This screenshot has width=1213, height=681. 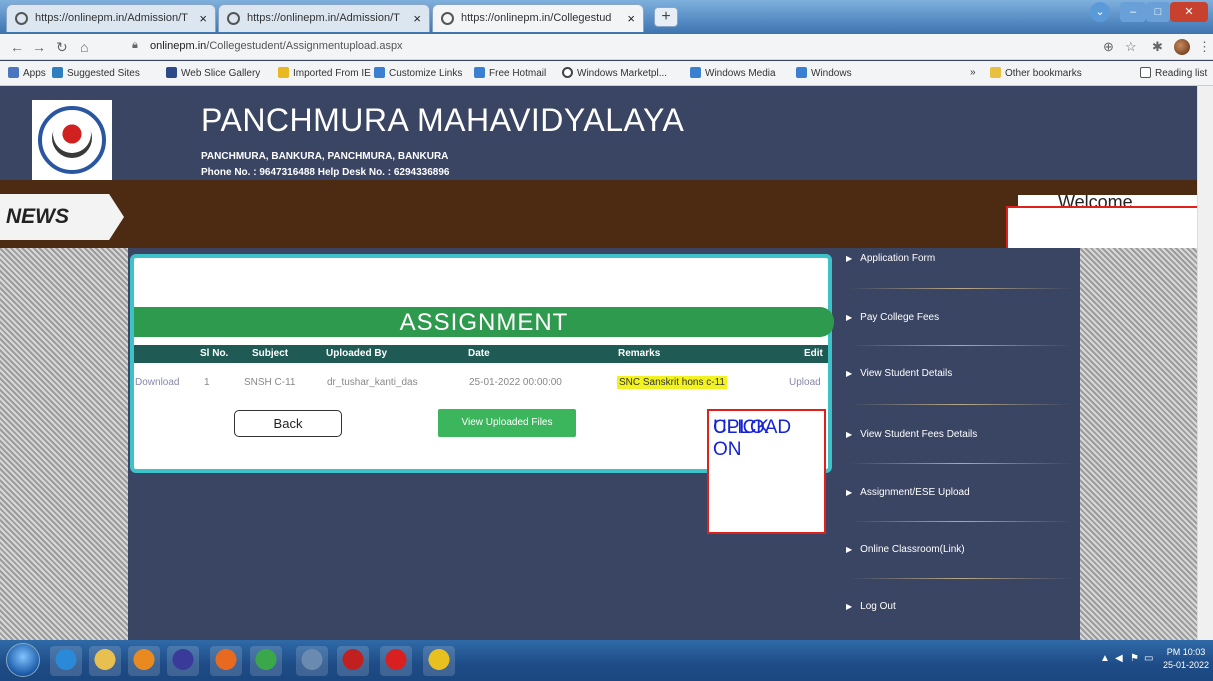 I want to click on browser-tab-active: https://onlinepm.in/Collegestud ×, so click(x=538, y=18).